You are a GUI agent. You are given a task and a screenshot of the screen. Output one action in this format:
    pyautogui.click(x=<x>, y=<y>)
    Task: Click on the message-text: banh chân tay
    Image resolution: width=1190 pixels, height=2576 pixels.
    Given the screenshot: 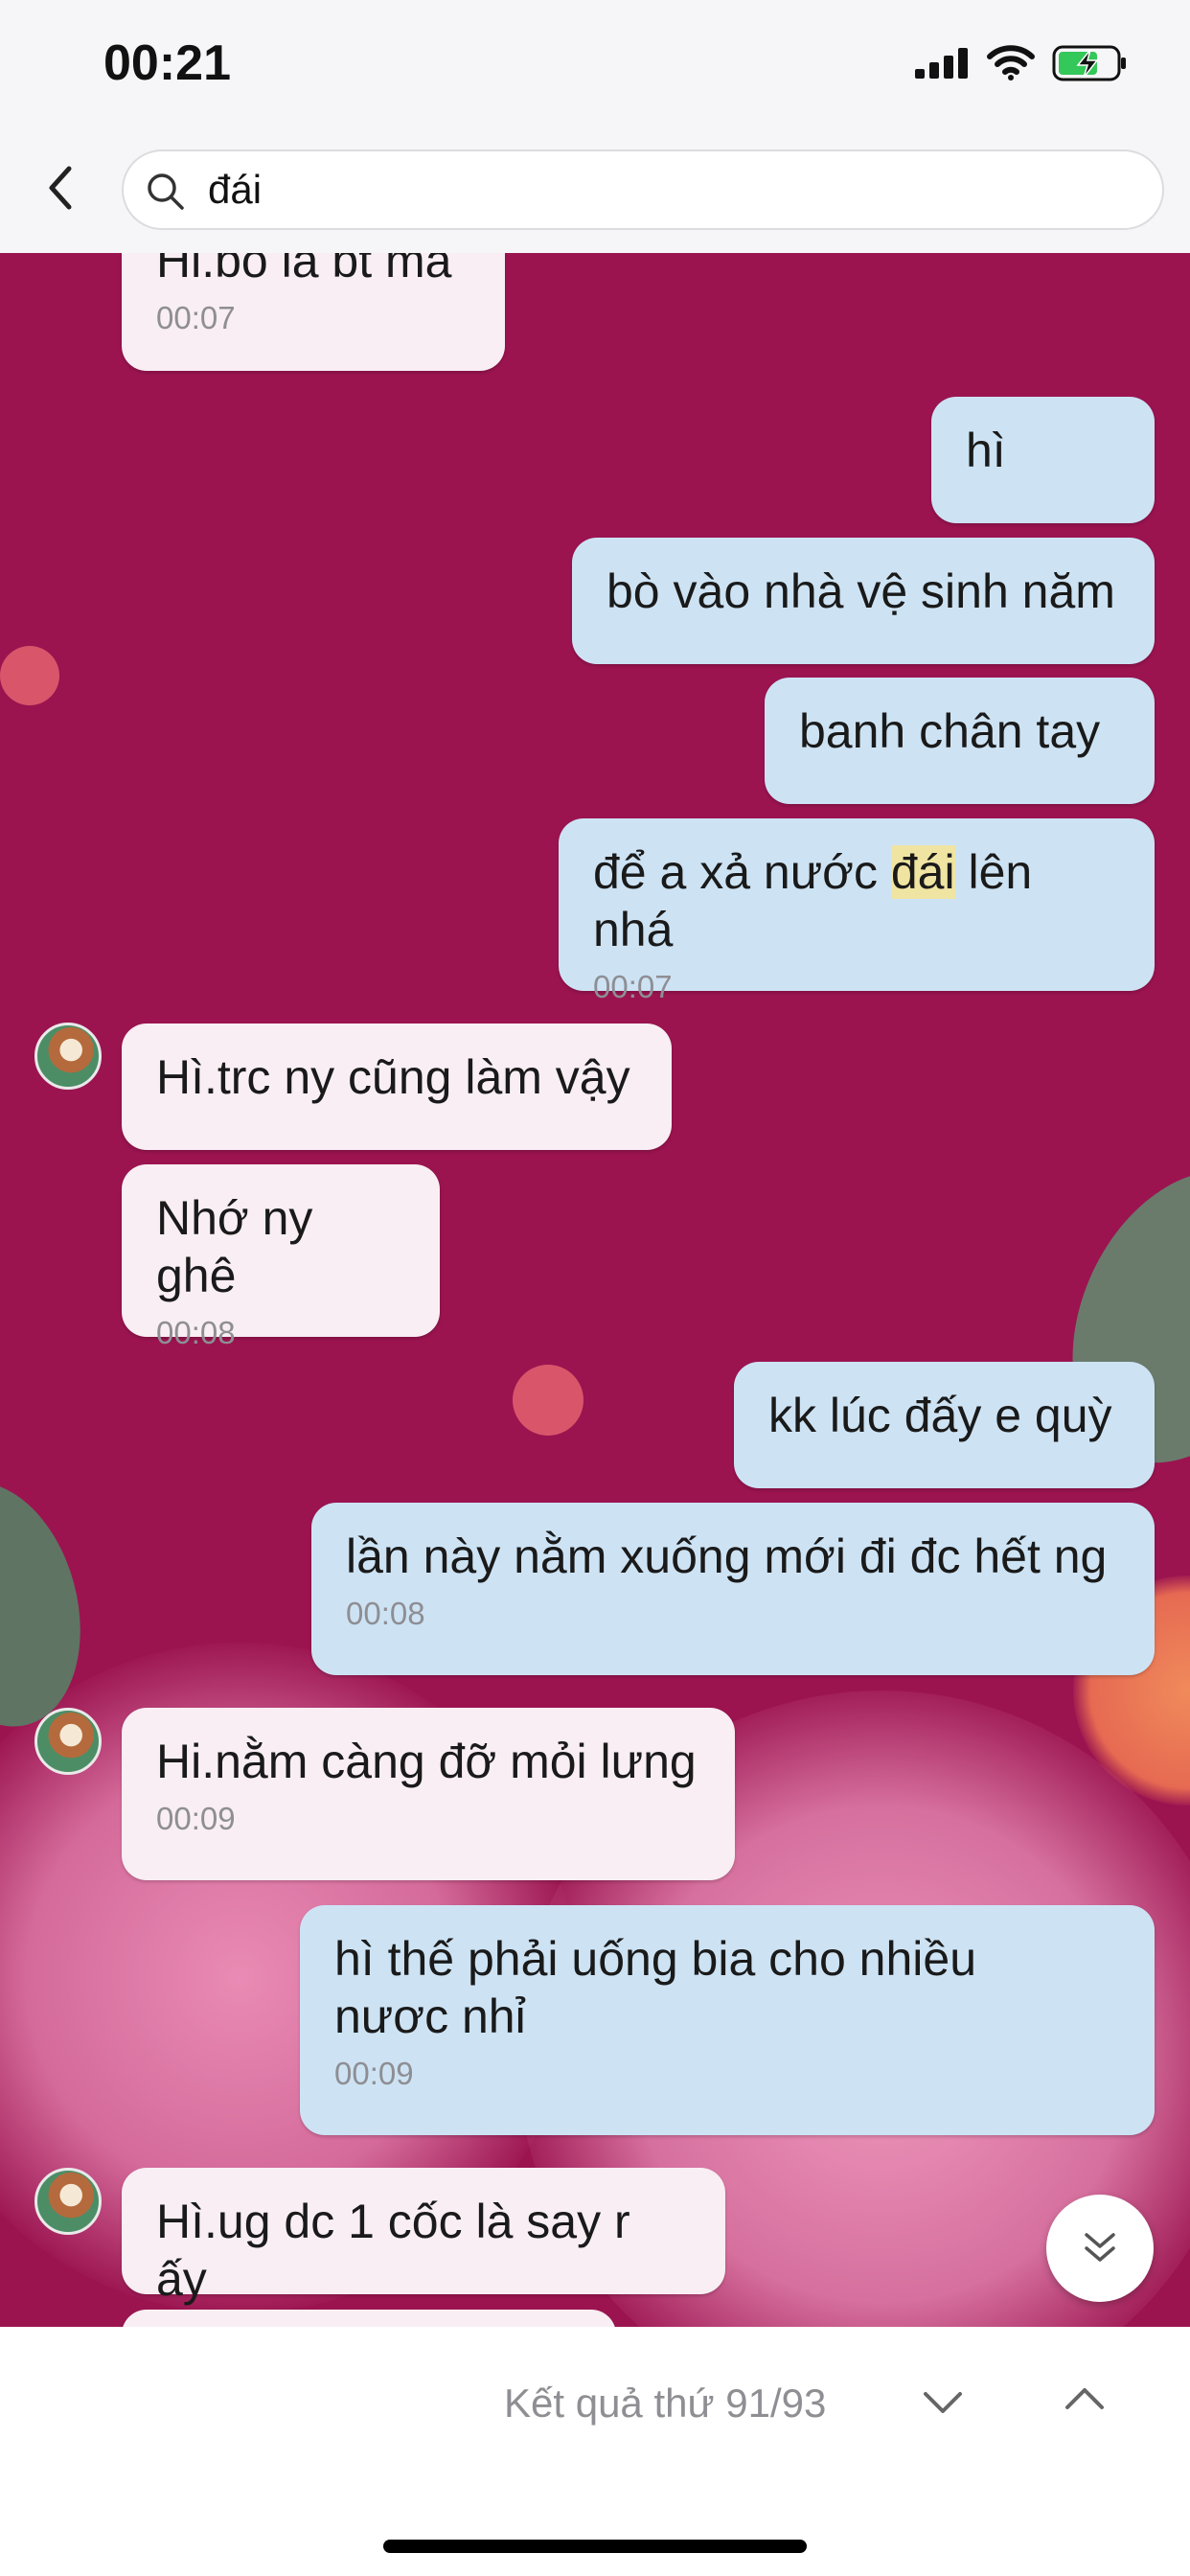 What is the action you would take?
    pyautogui.click(x=950, y=731)
    